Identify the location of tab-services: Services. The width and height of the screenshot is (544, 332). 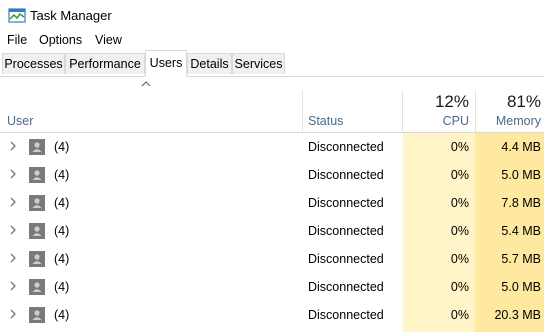
(258, 63).